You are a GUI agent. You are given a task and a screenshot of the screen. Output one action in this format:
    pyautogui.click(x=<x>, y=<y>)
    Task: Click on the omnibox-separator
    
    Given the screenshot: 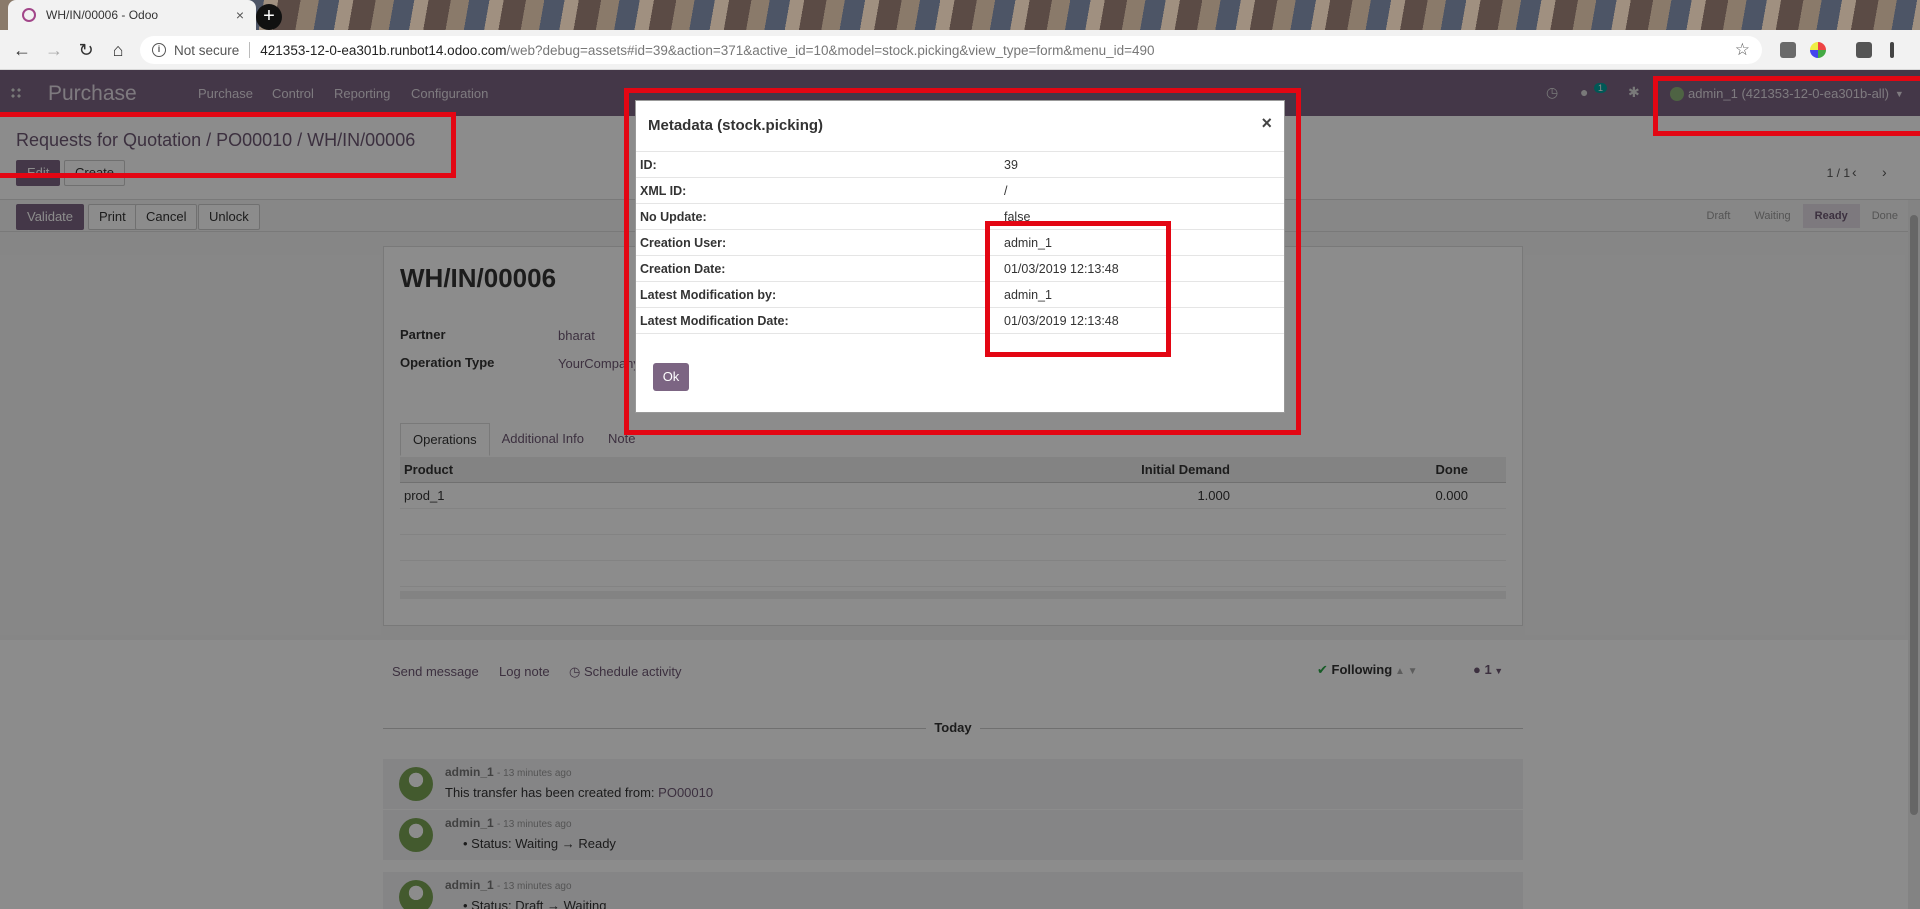 What is the action you would take?
    pyautogui.click(x=250, y=50)
    